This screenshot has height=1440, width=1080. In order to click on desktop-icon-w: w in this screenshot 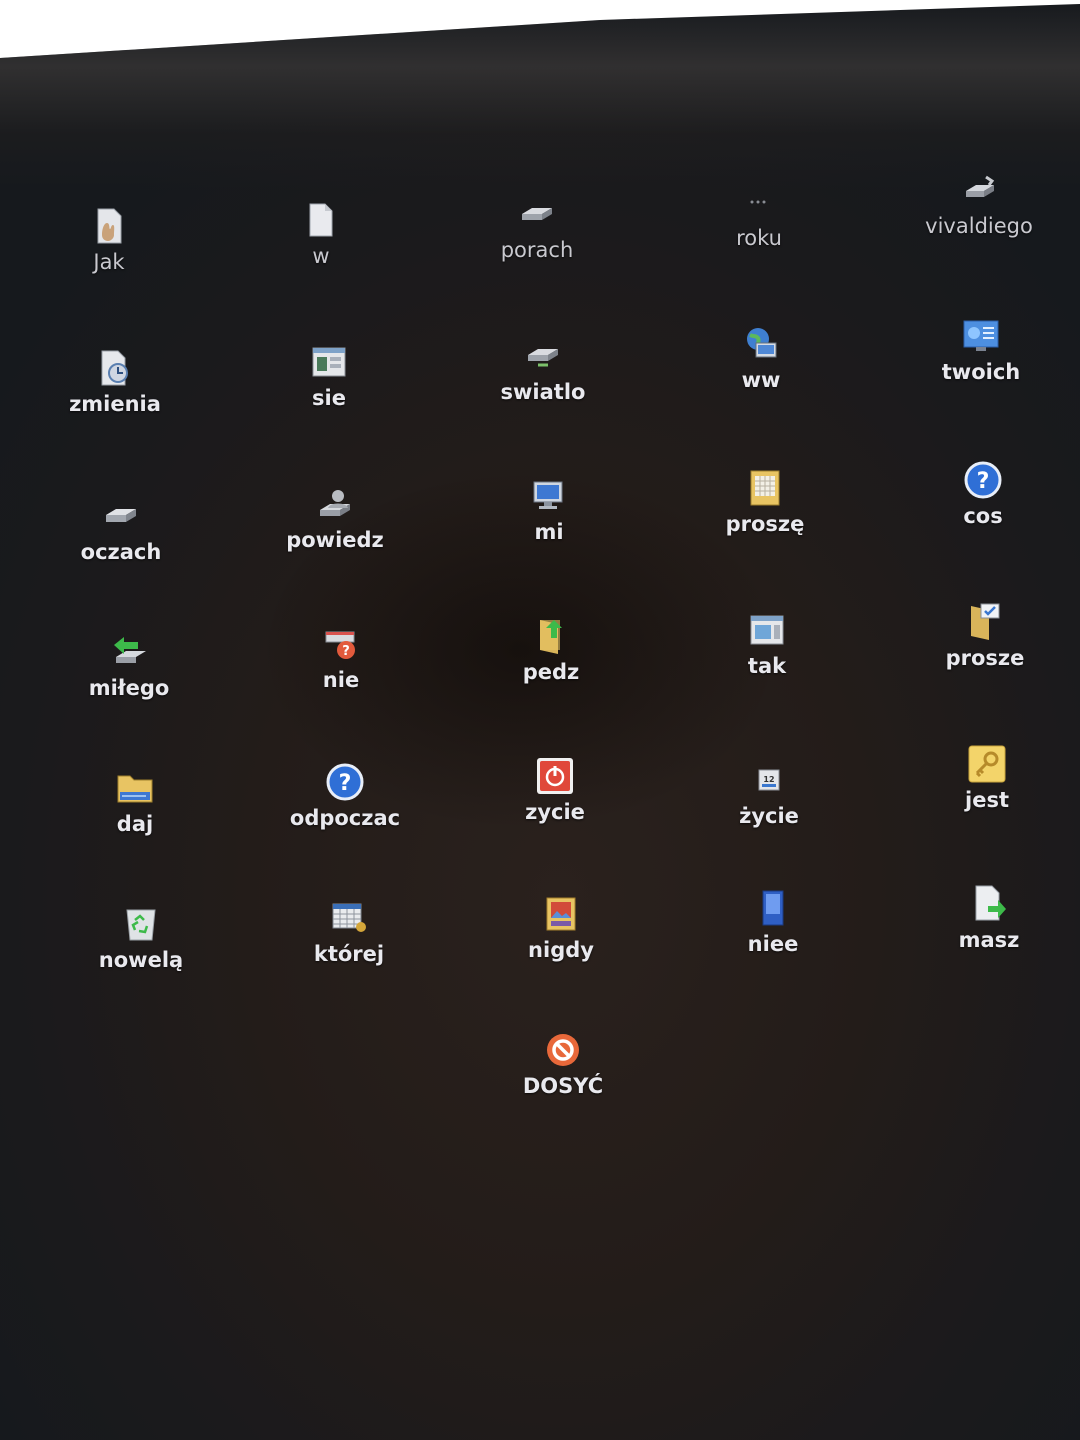, I will do `click(321, 234)`.